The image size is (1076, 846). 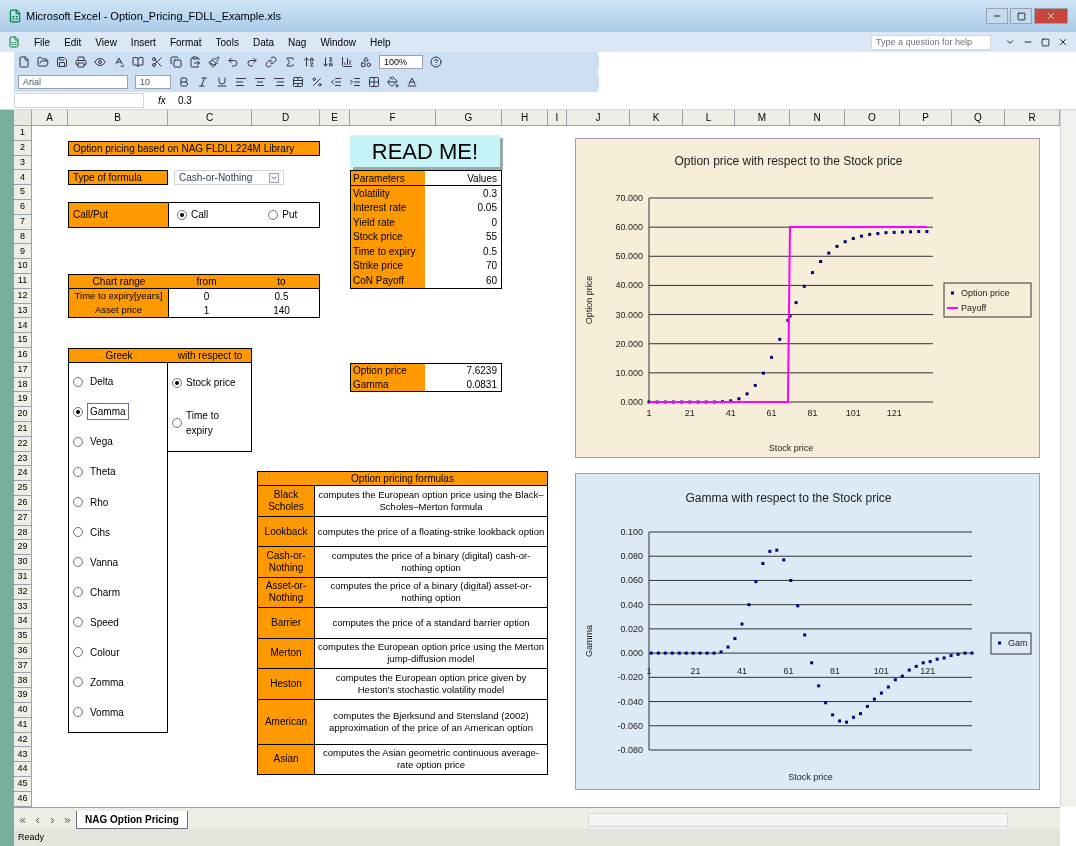 What do you see at coordinates (631, 556) in the screenshot?
I see `axis-tick-label: 0.080` at bounding box center [631, 556].